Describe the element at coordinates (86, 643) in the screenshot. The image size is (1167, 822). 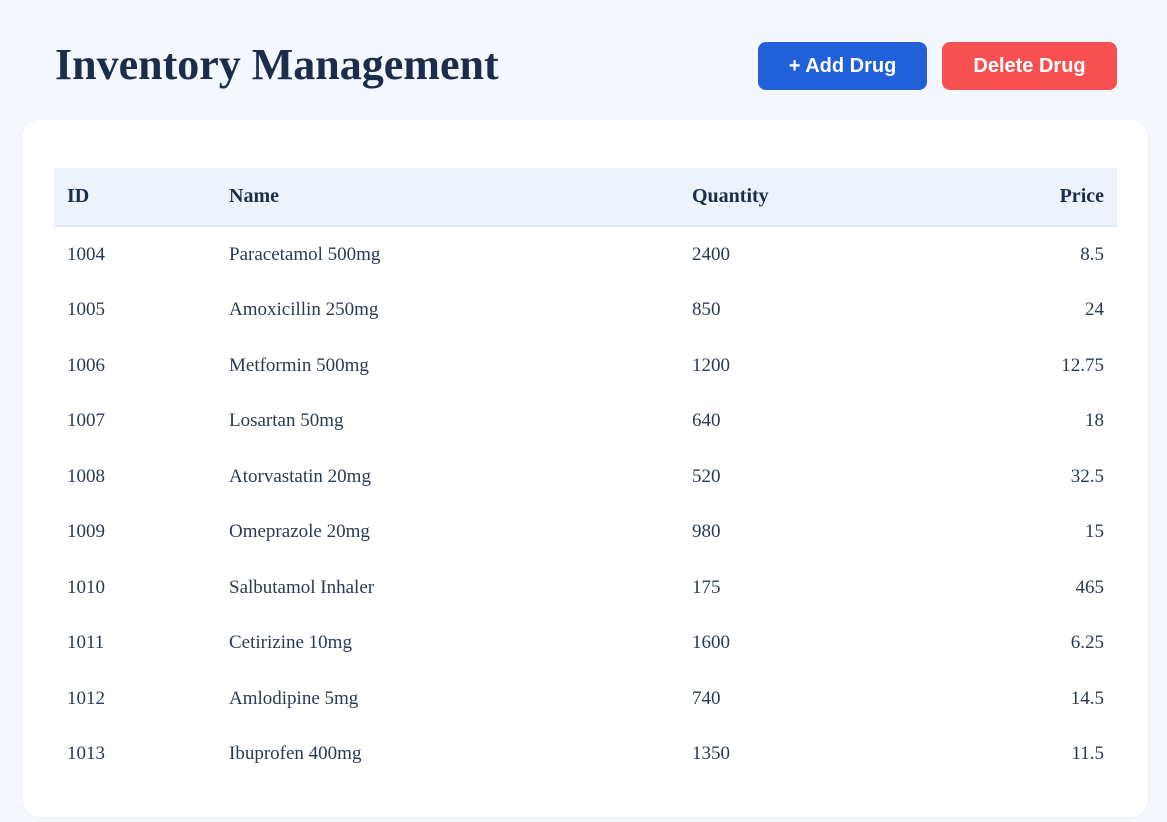
I see `cell-id: 1011` at that location.